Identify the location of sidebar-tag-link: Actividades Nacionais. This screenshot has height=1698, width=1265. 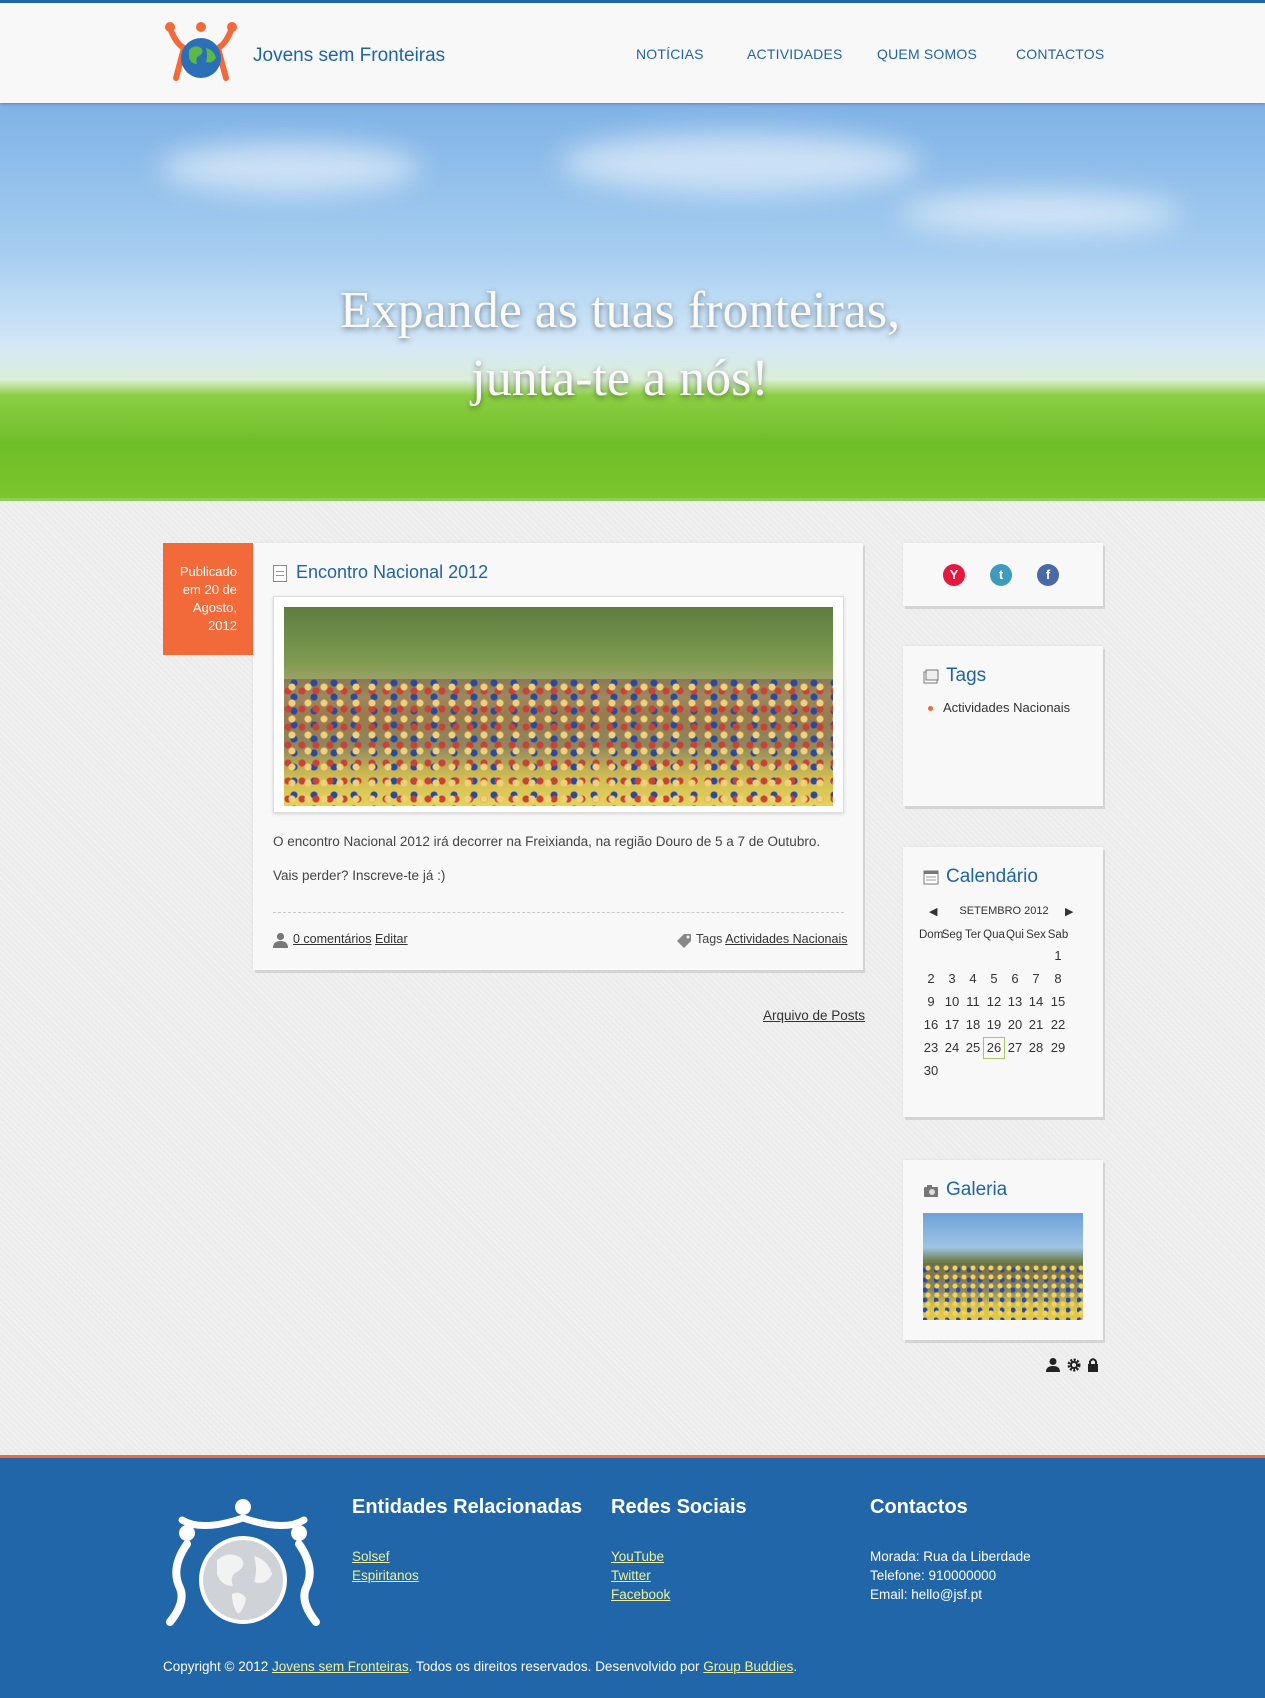
(1006, 707).